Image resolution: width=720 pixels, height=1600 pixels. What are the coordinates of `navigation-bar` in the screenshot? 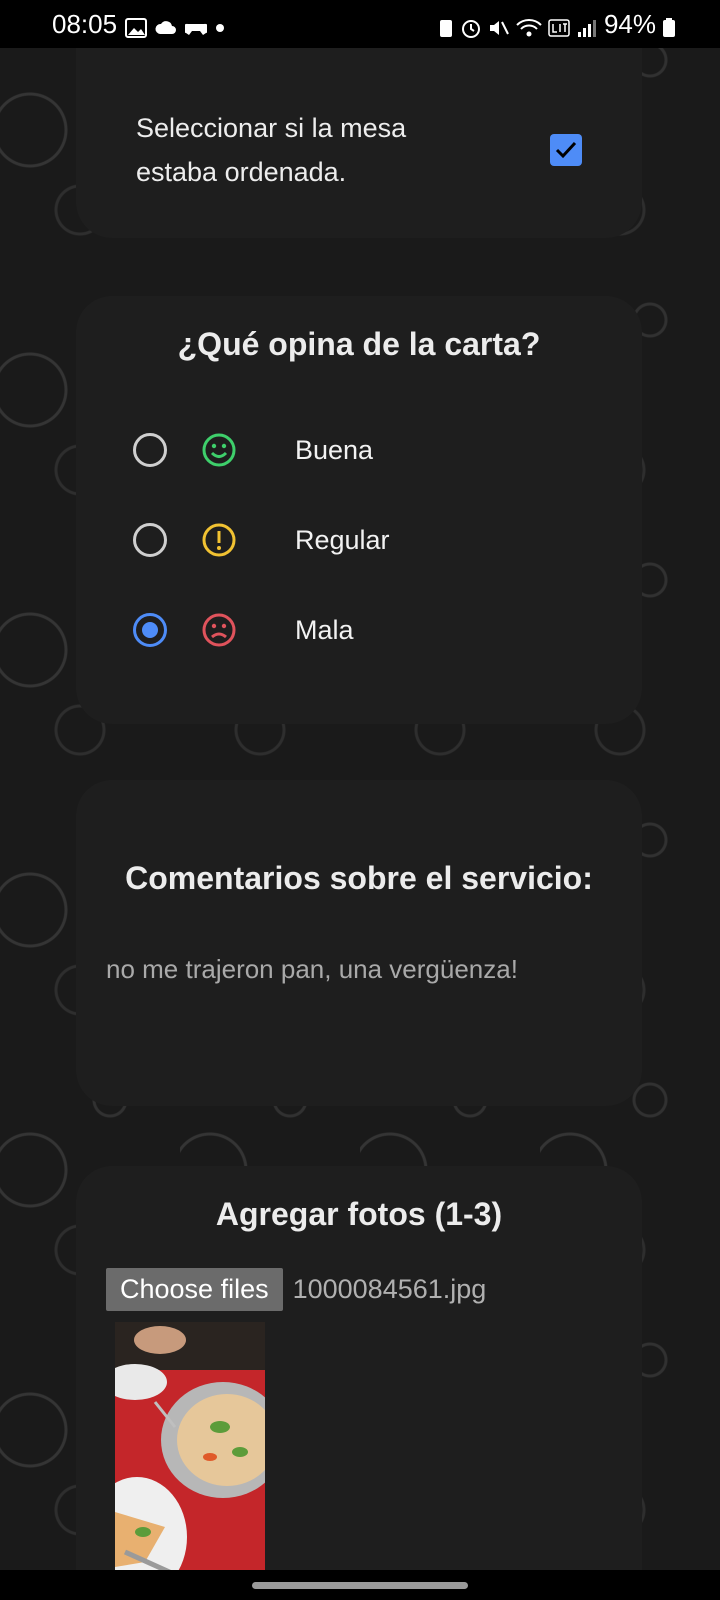 It's located at (360, 1585).